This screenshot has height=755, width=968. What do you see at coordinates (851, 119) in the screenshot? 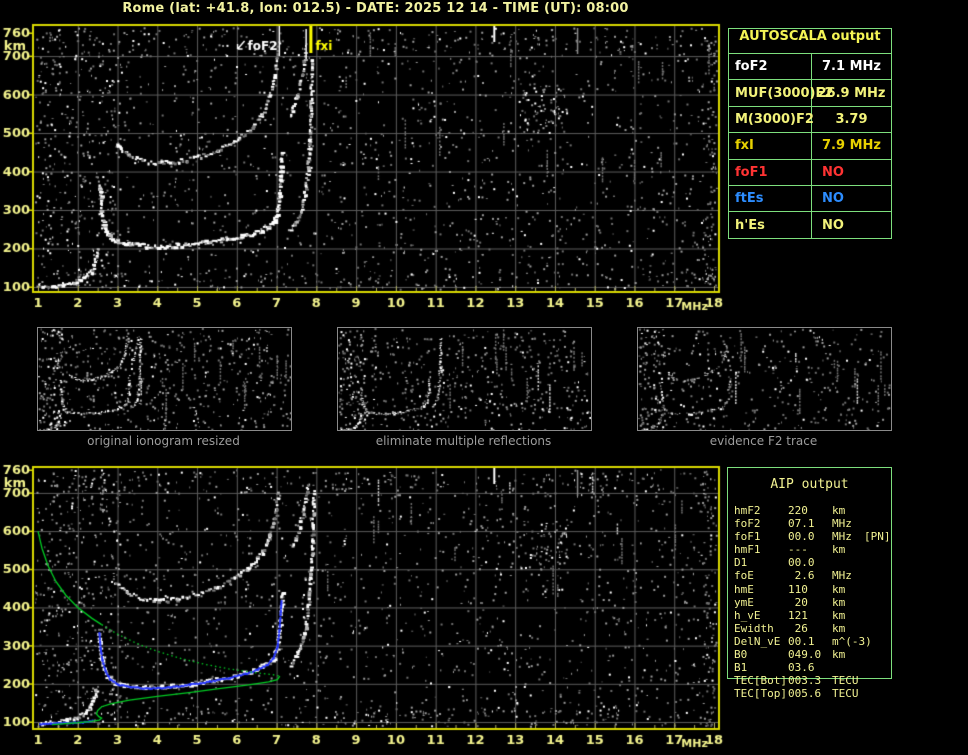
I see `autoscala-row-value: 3.79` at bounding box center [851, 119].